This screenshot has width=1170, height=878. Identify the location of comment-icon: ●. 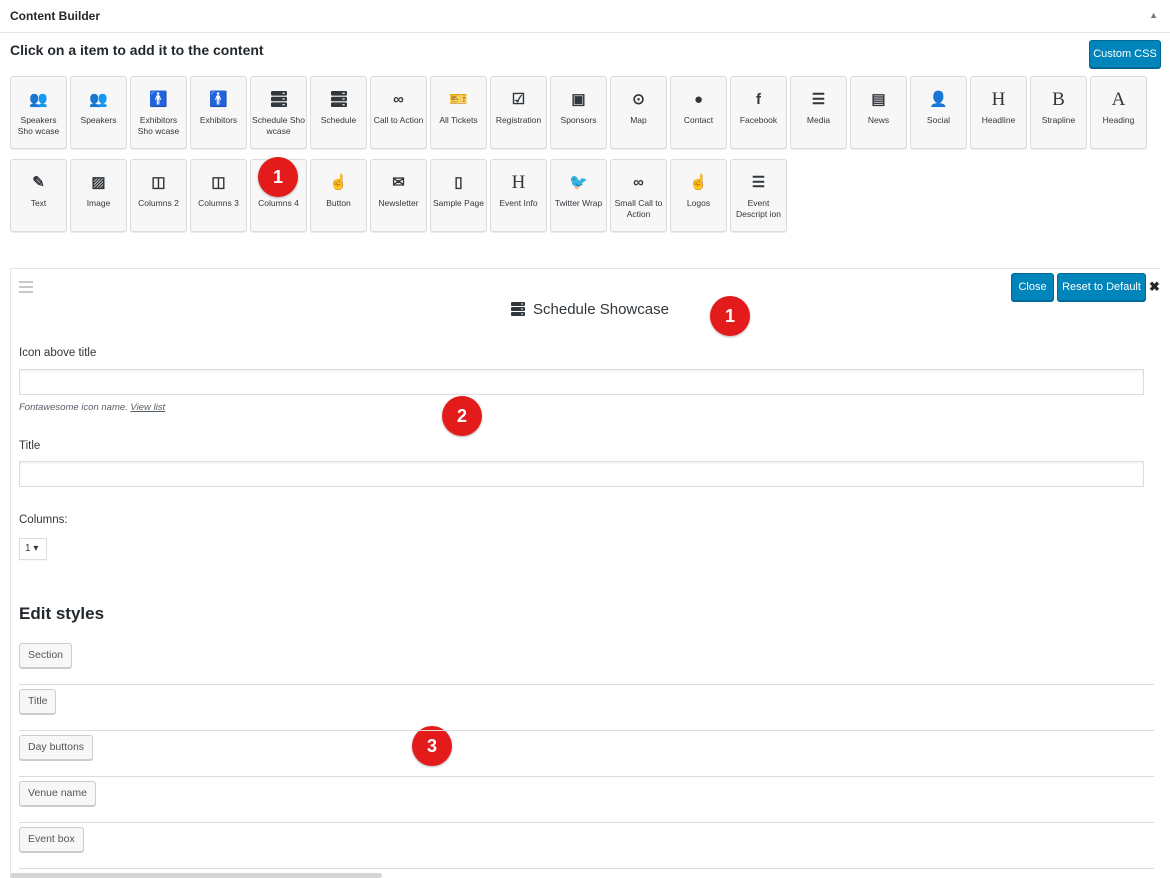
(698, 99).